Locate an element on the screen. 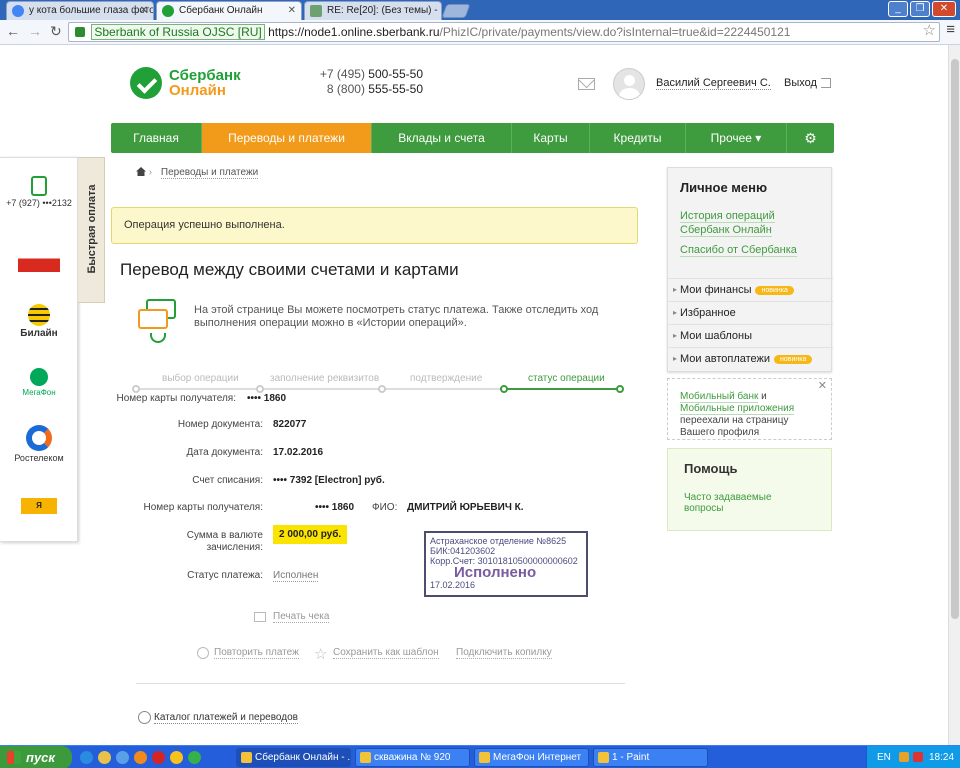 Image resolution: width=960 pixels, height=768 pixels. menu-autopayments: ▸ Мои автоплатежи новинка is located at coordinates (750, 358).